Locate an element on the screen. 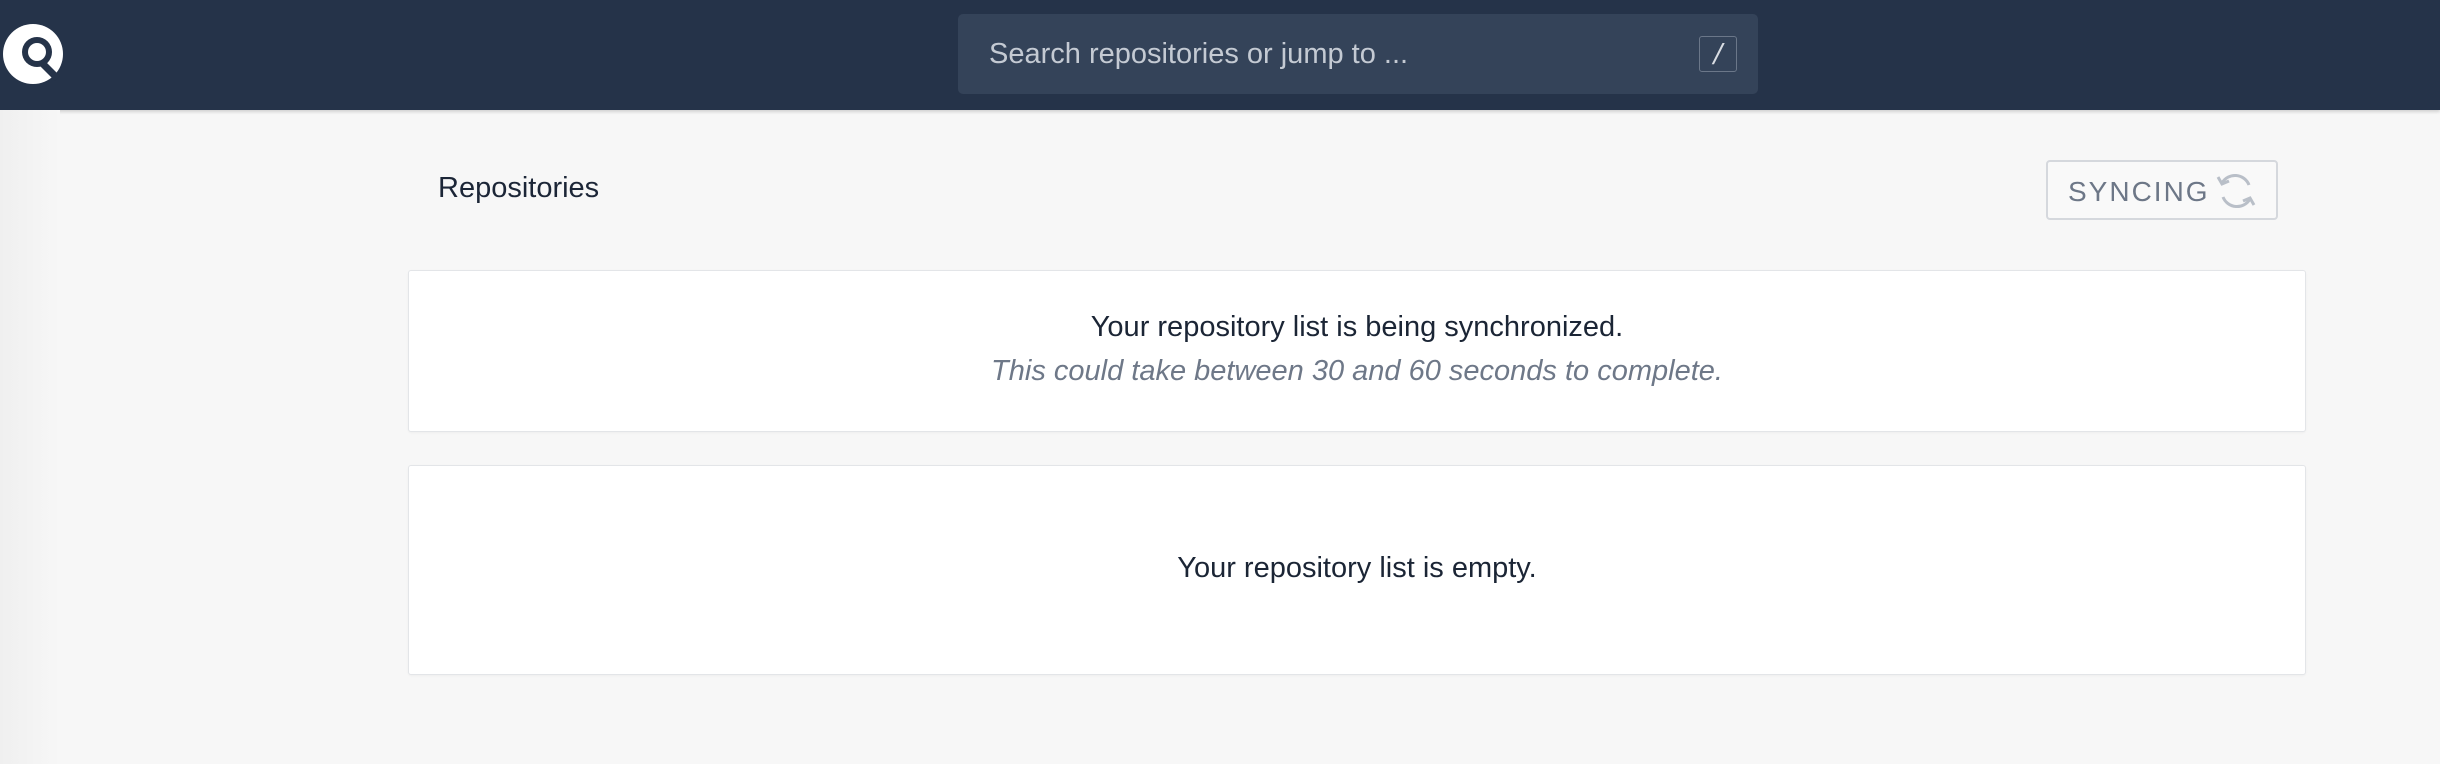 The height and width of the screenshot is (764, 2440). top-navigation-bar: / is located at coordinates (1220, 55).